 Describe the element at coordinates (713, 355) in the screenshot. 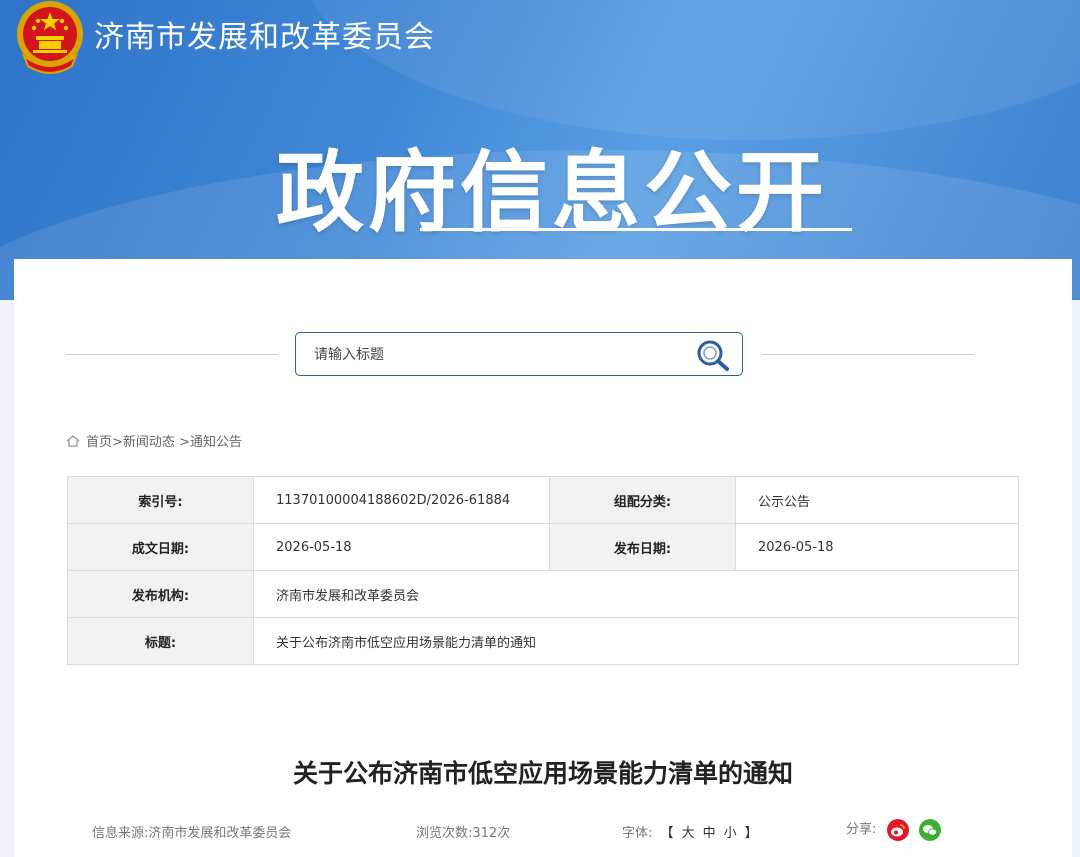

I see `search-icon` at that location.